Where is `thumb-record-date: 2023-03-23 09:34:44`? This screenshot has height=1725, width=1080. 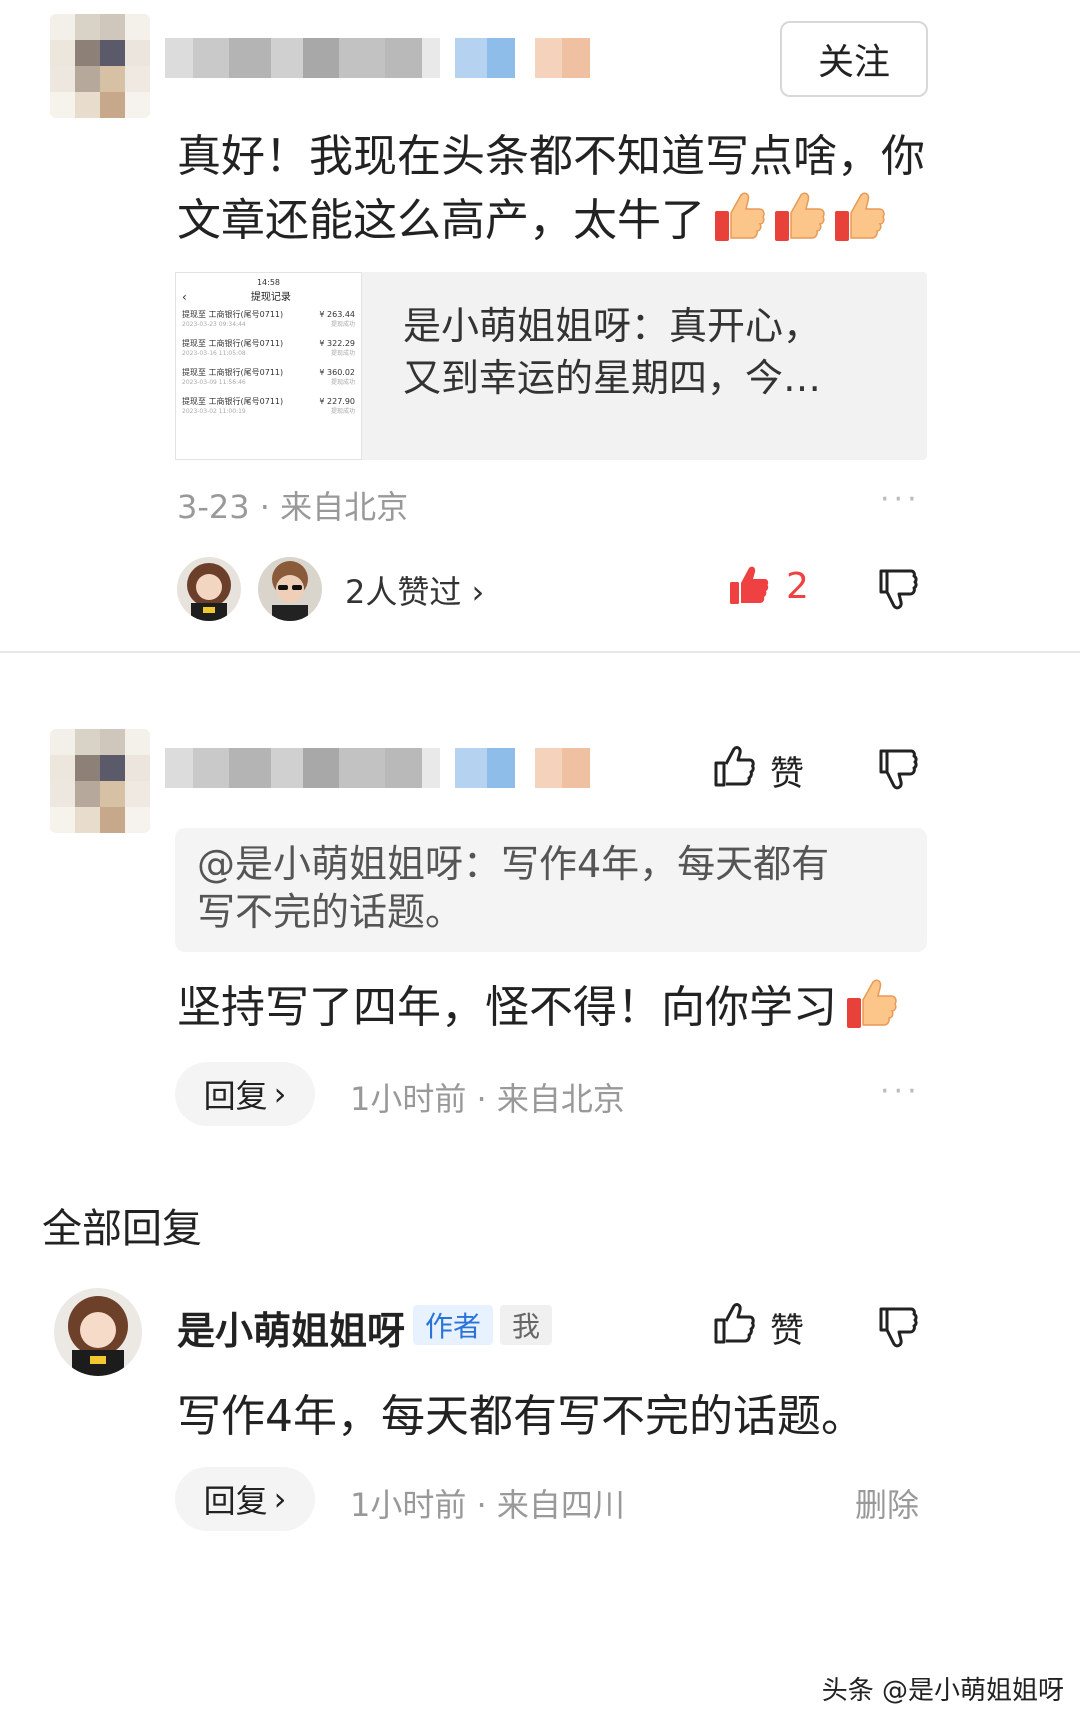 thumb-record-date: 2023-03-23 09:34:44 is located at coordinates (214, 324).